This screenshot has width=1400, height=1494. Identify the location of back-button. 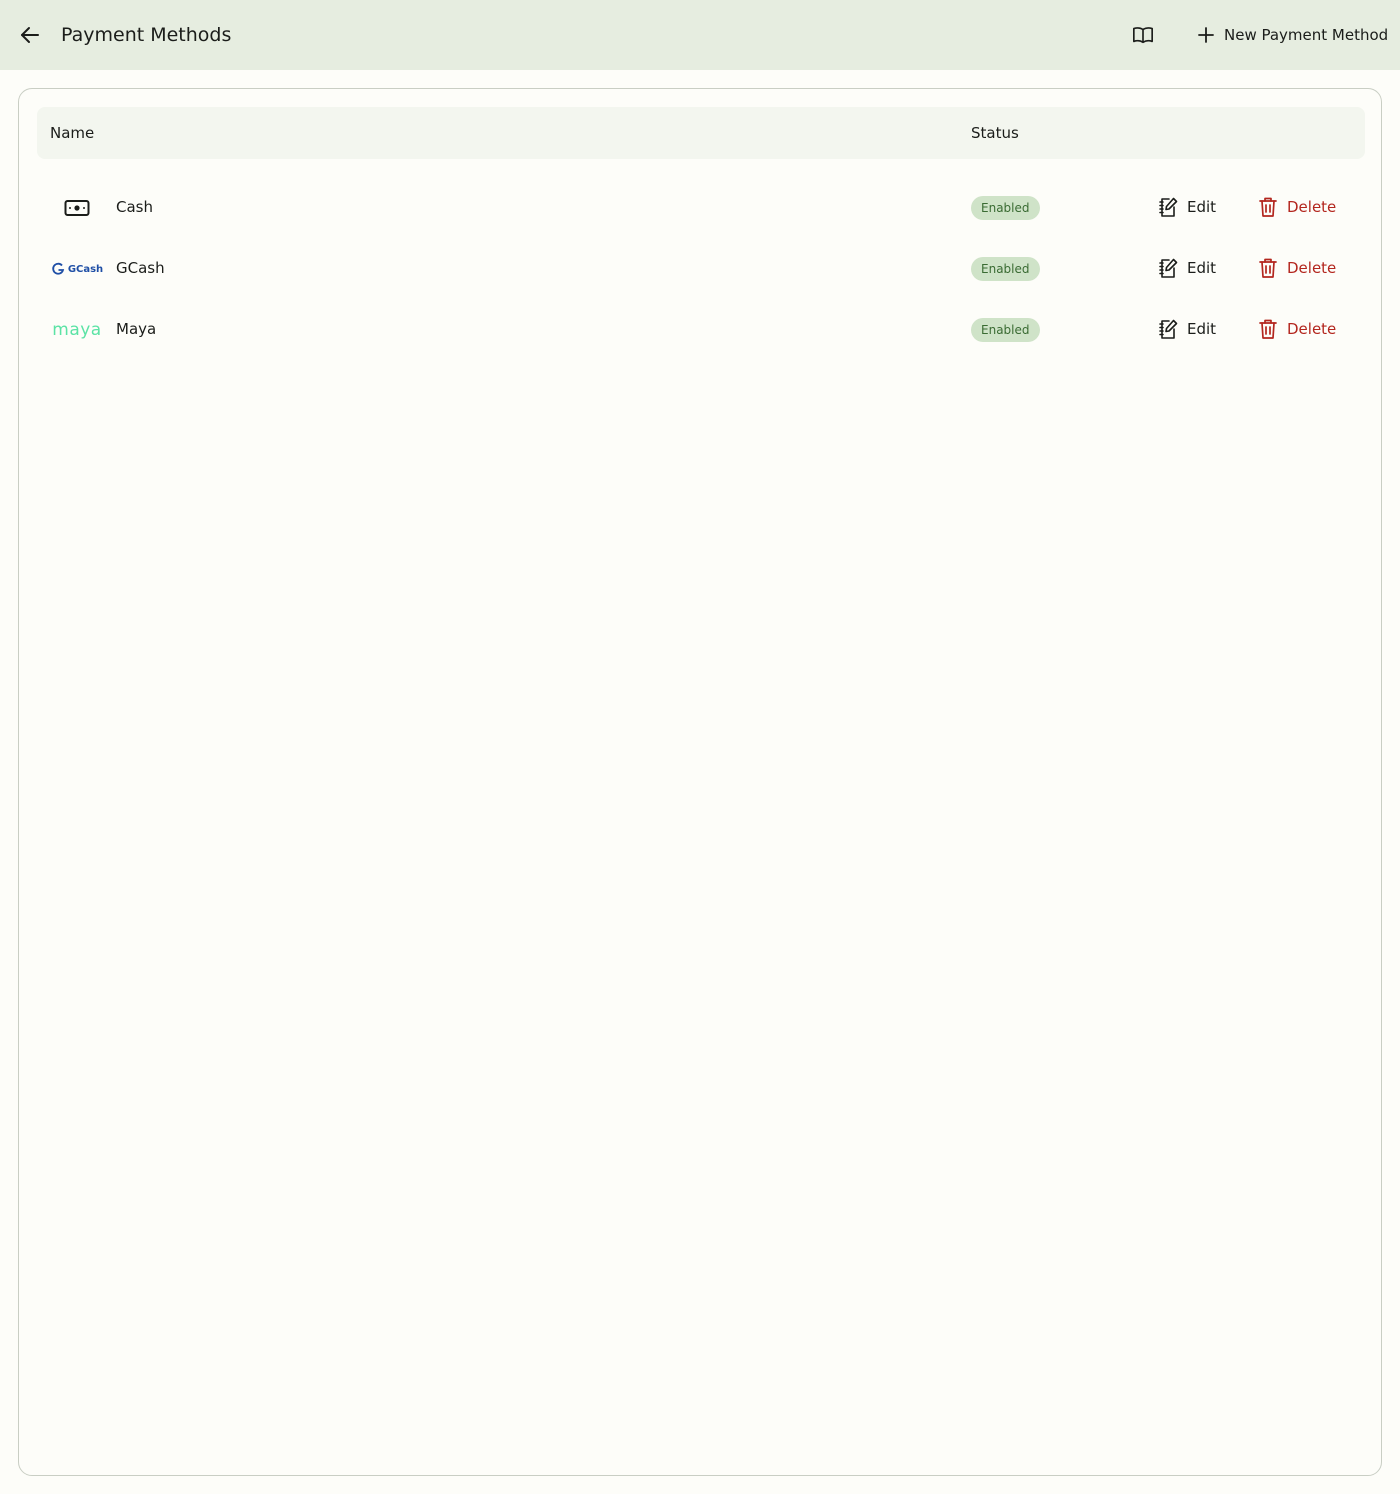
(30, 35).